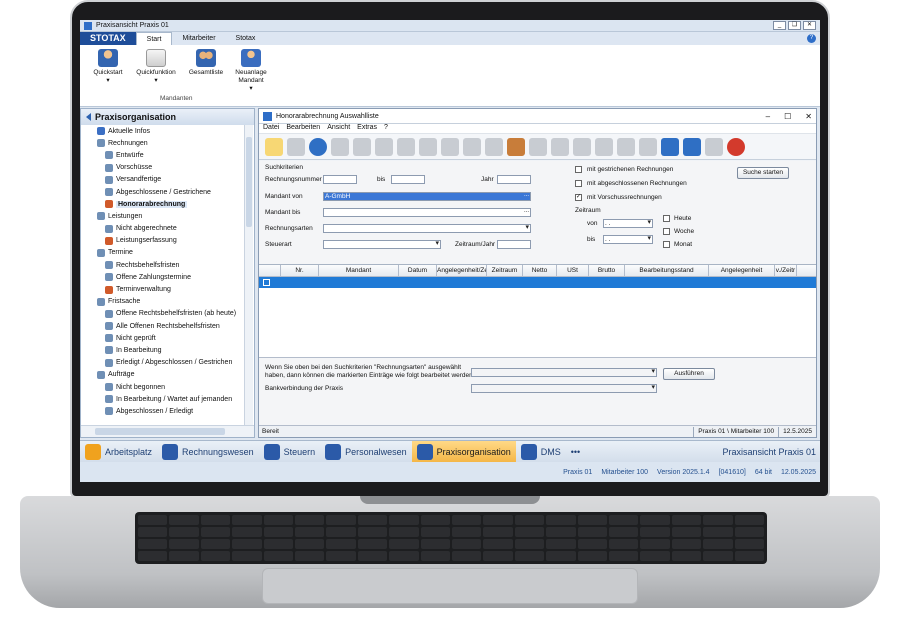 The width and height of the screenshot is (900, 624). Describe the element at coordinates (163, 192) in the screenshot. I see `sidebar-item: Abgeschlossene / Gestrichene` at that location.